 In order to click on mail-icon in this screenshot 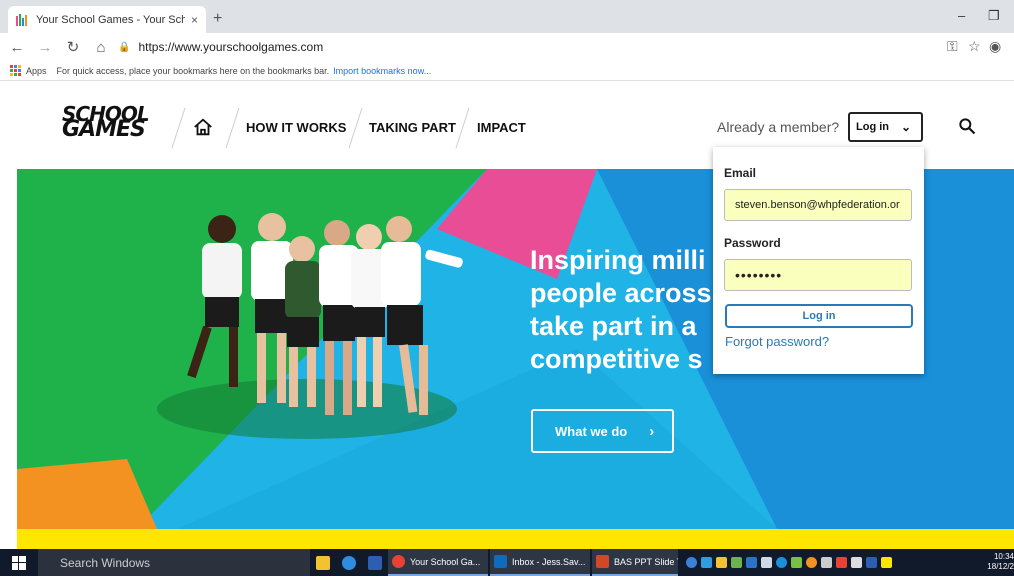, I will do `click(721, 562)`.